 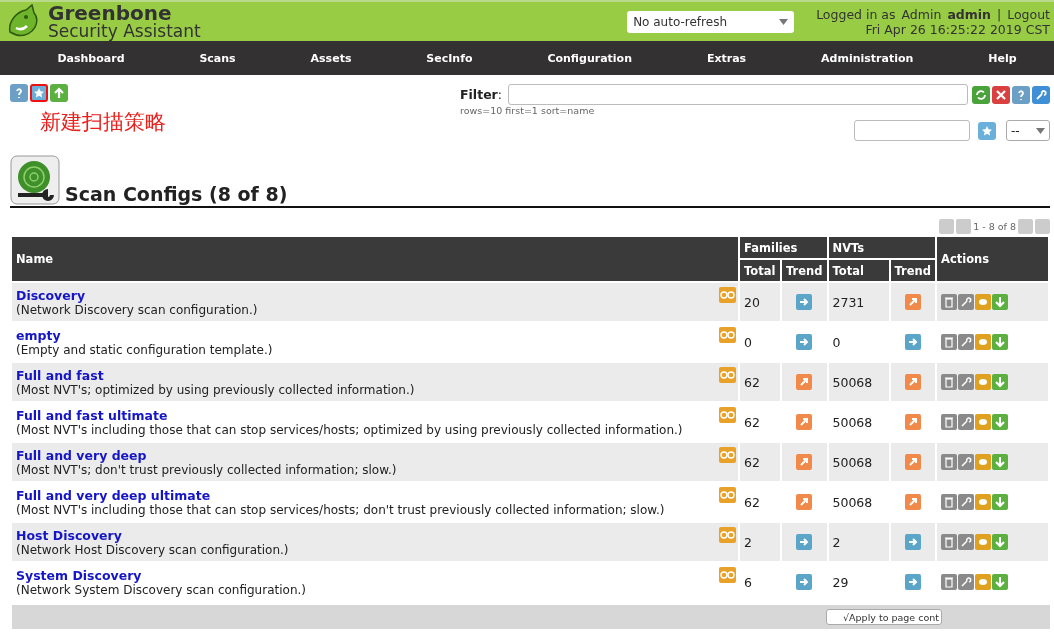 I want to click on filter-name-input, so click(x=912, y=130).